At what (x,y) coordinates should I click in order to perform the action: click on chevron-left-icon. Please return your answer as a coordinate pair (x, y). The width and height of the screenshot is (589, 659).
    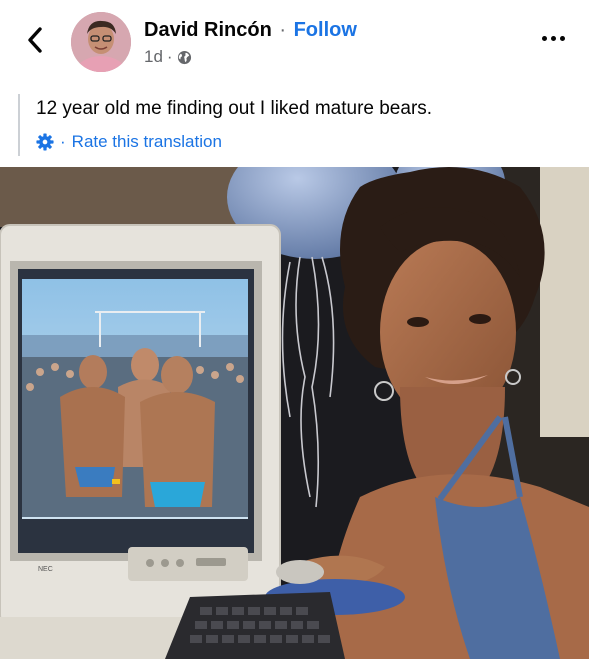
    Looking at the image, I should click on (35, 40).